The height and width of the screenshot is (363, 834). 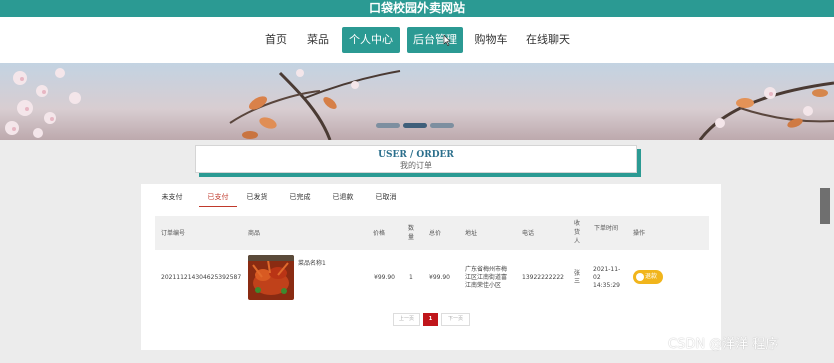 What do you see at coordinates (201, 277) in the screenshot?
I see `order-number: 202111214304625392587` at bounding box center [201, 277].